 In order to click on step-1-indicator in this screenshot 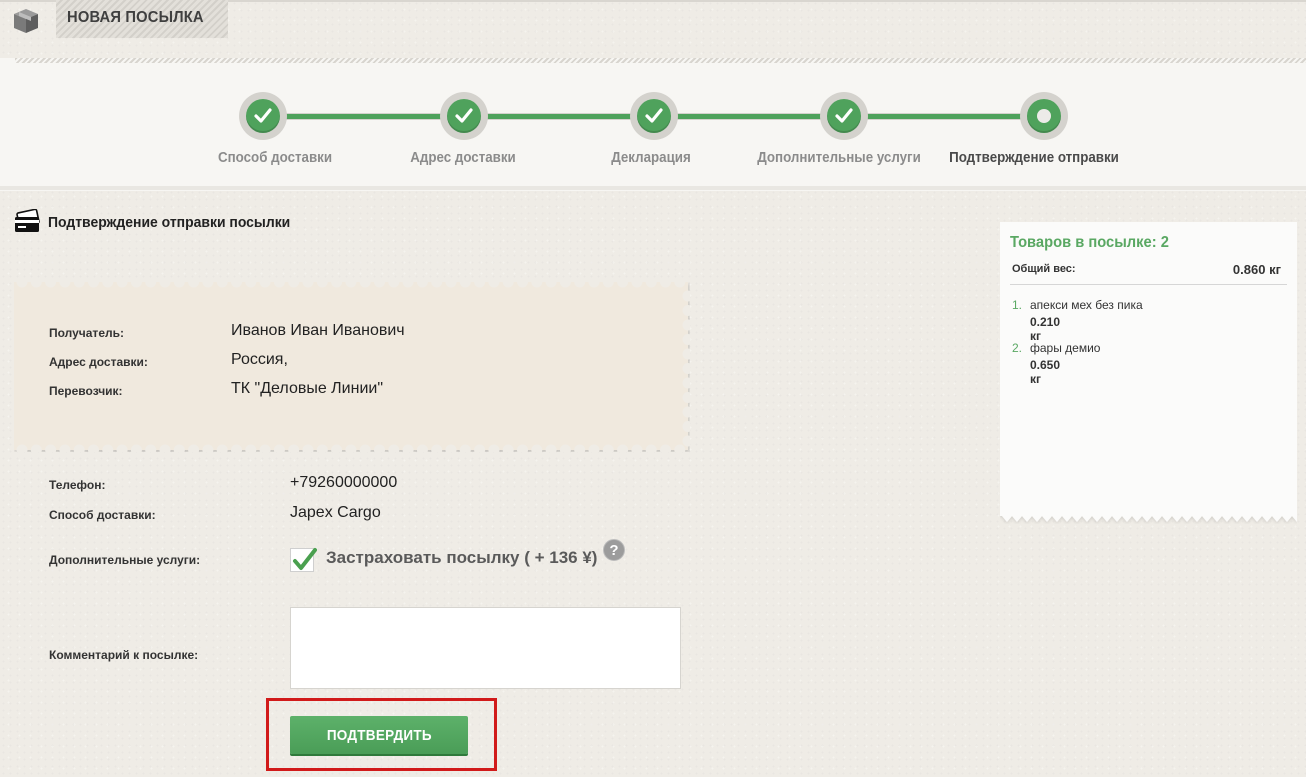, I will do `click(263, 116)`.